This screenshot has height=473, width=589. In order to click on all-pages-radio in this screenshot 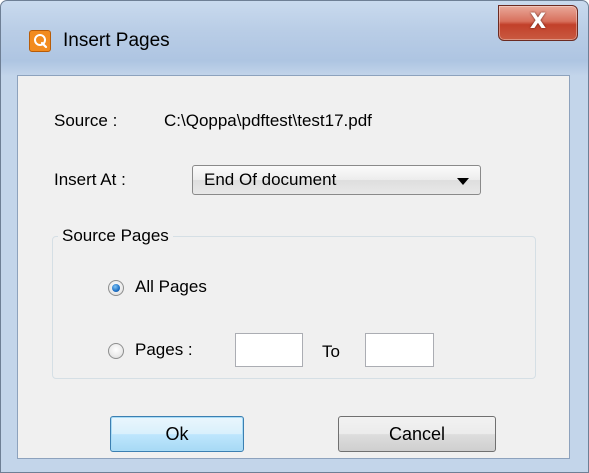, I will do `click(116, 288)`.